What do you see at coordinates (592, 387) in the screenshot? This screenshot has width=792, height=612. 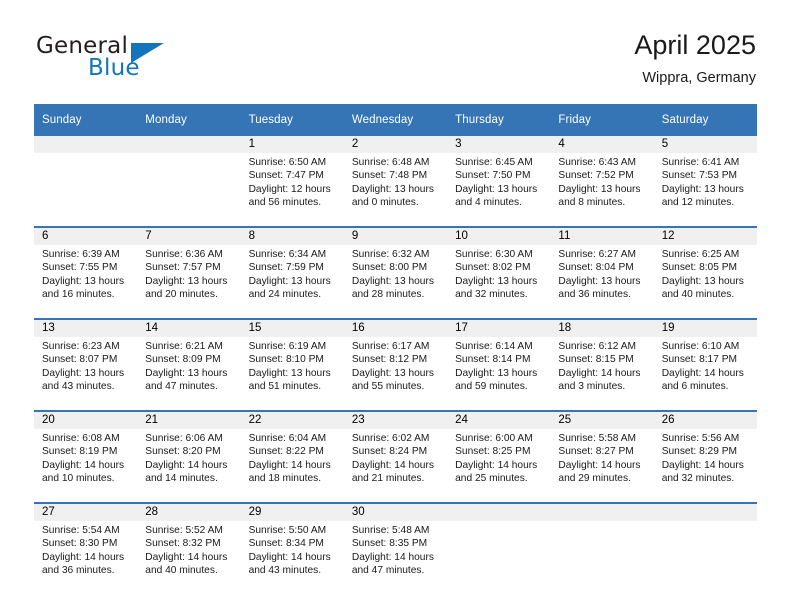 I see `daylight-duration-line2: and 3 minutes.` at bounding box center [592, 387].